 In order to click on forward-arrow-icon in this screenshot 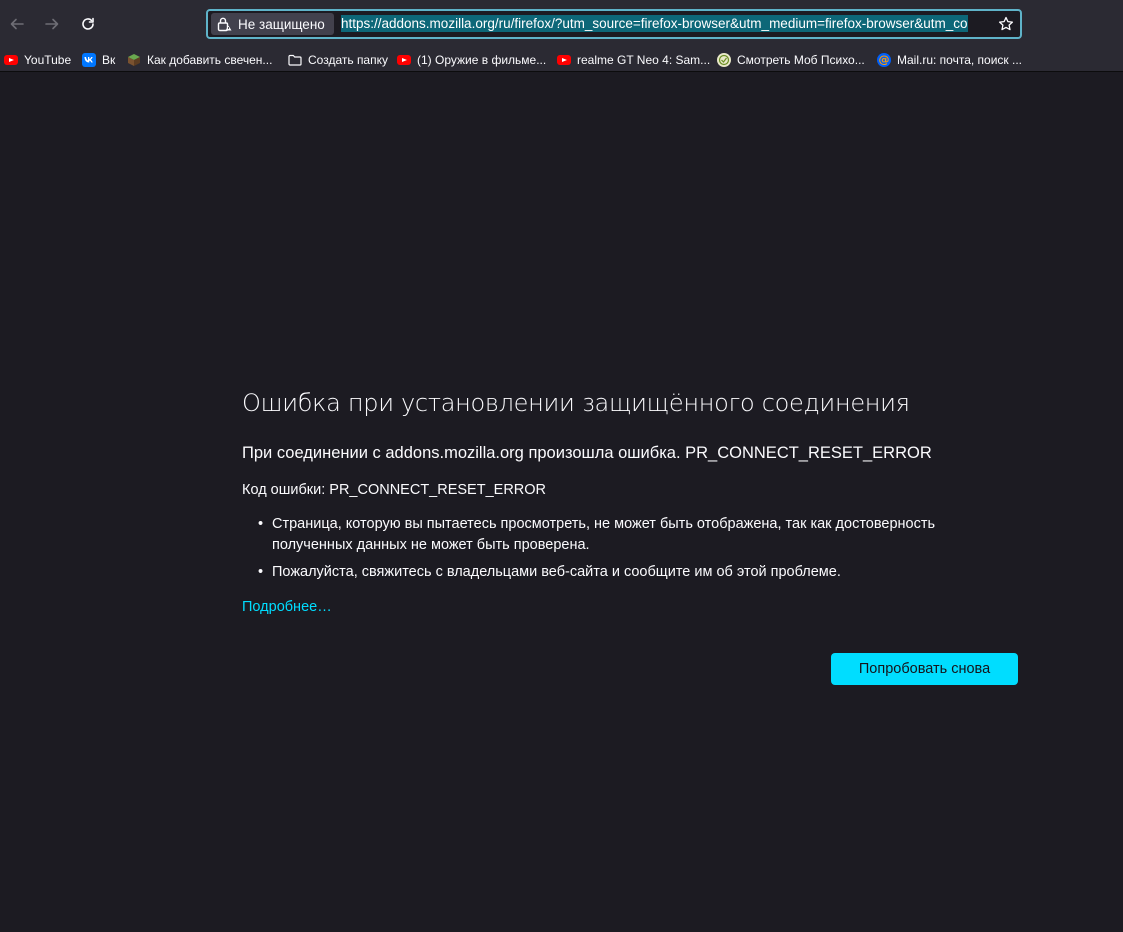, I will do `click(52, 24)`.